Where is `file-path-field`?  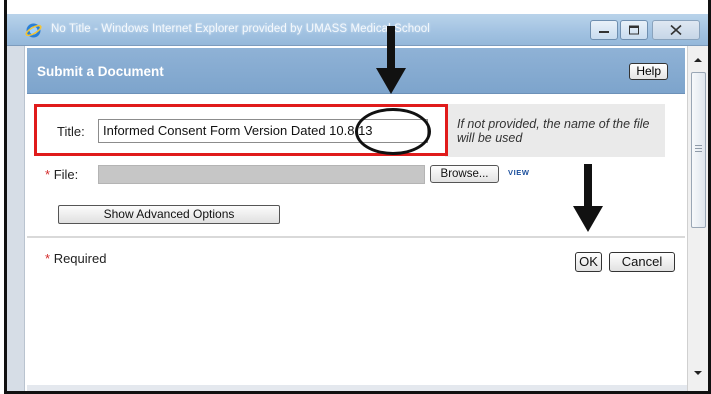
file-path-field is located at coordinates (261, 174).